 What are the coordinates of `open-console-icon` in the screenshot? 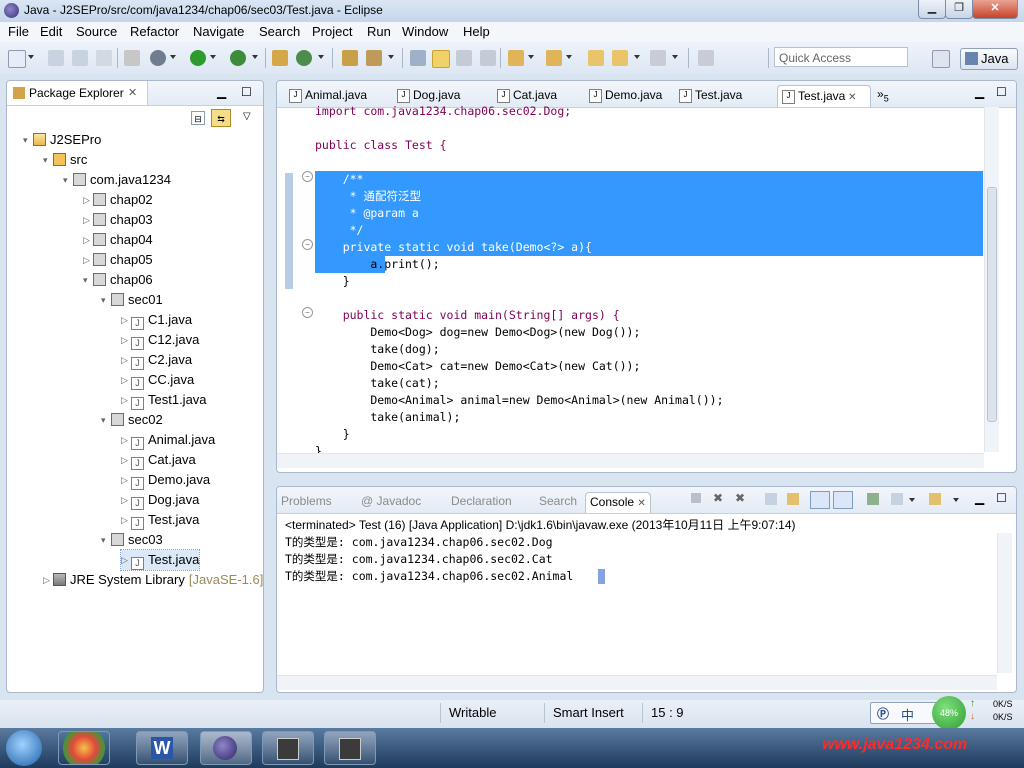 It's located at (935, 499).